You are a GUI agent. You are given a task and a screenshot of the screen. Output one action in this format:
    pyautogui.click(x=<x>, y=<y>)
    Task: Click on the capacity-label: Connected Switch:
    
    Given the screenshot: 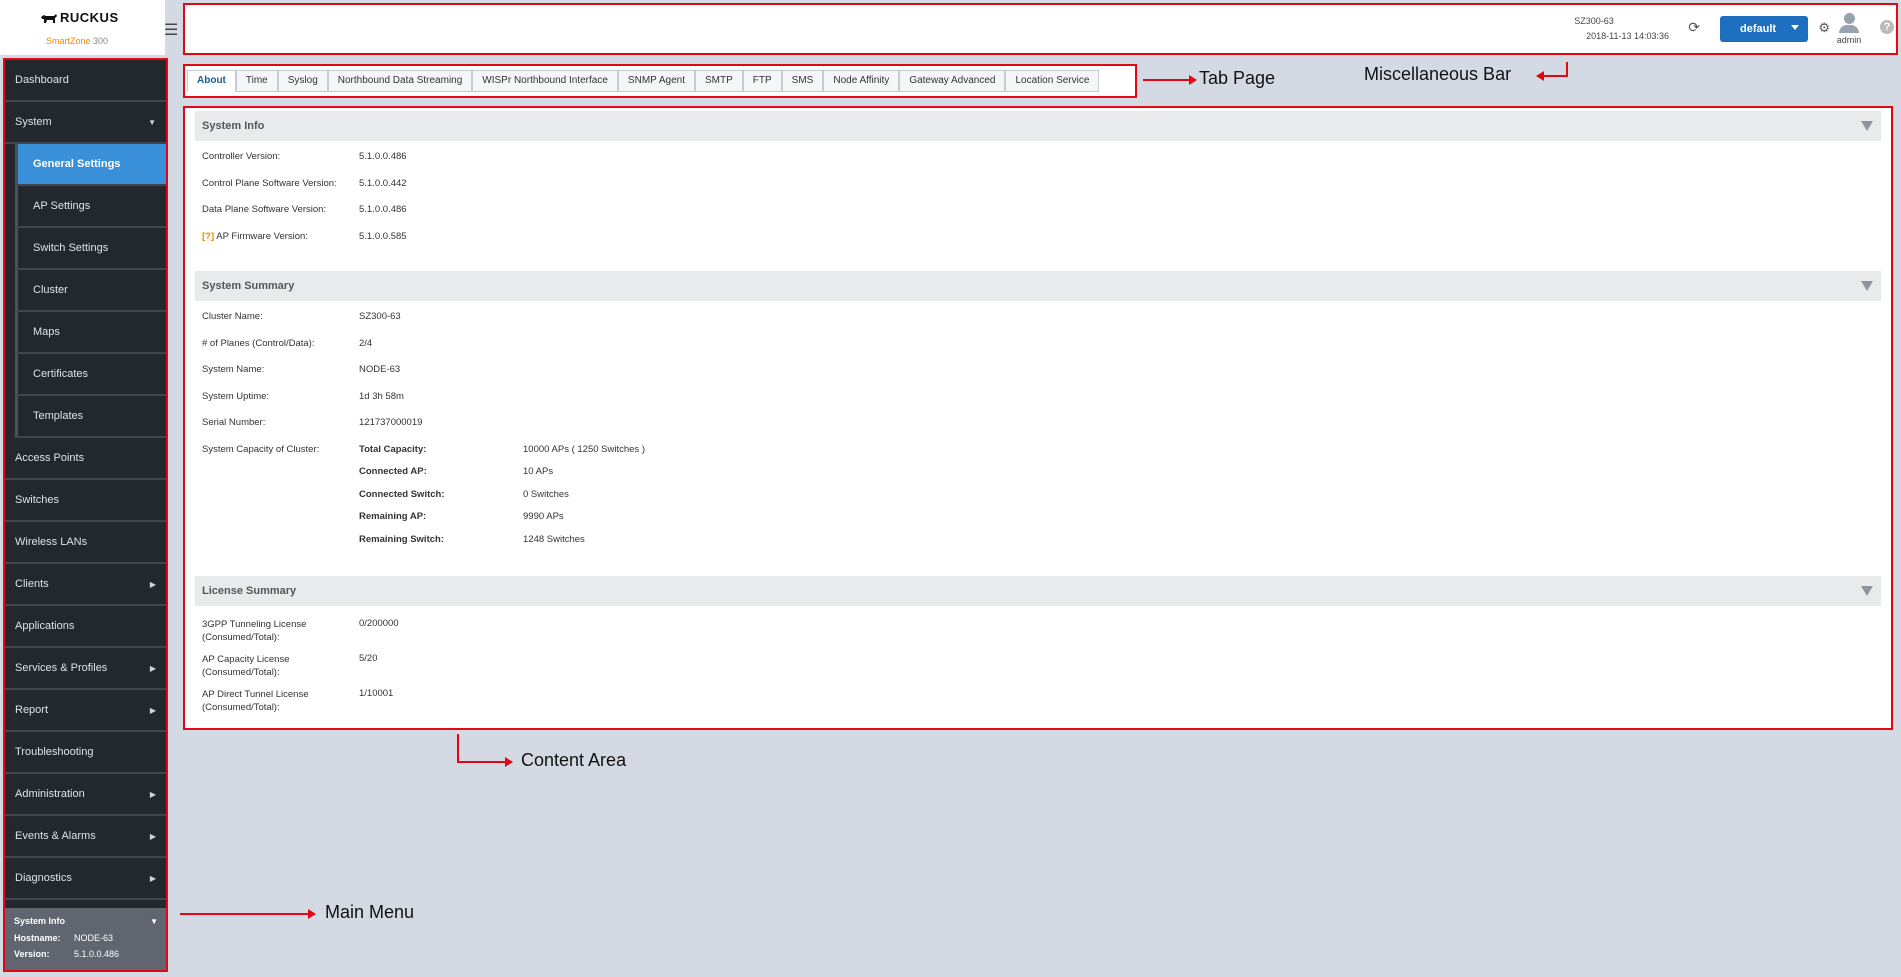 What is the action you would take?
    pyautogui.click(x=402, y=494)
    